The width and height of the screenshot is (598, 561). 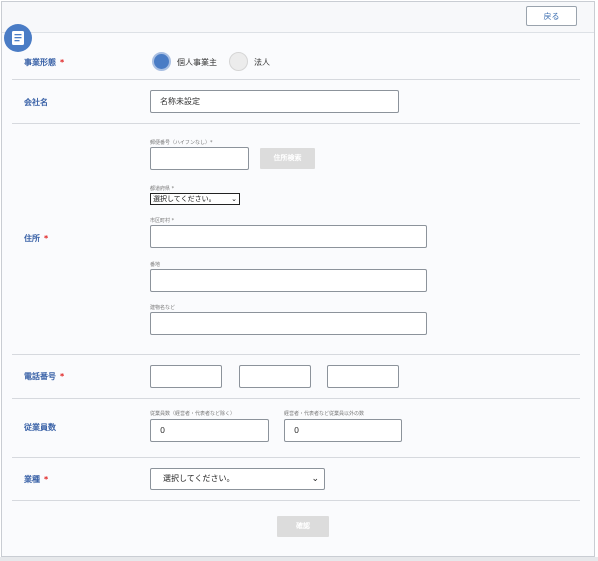 I want to click on radio-corporation-label: 法人, so click(x=262, y=62).